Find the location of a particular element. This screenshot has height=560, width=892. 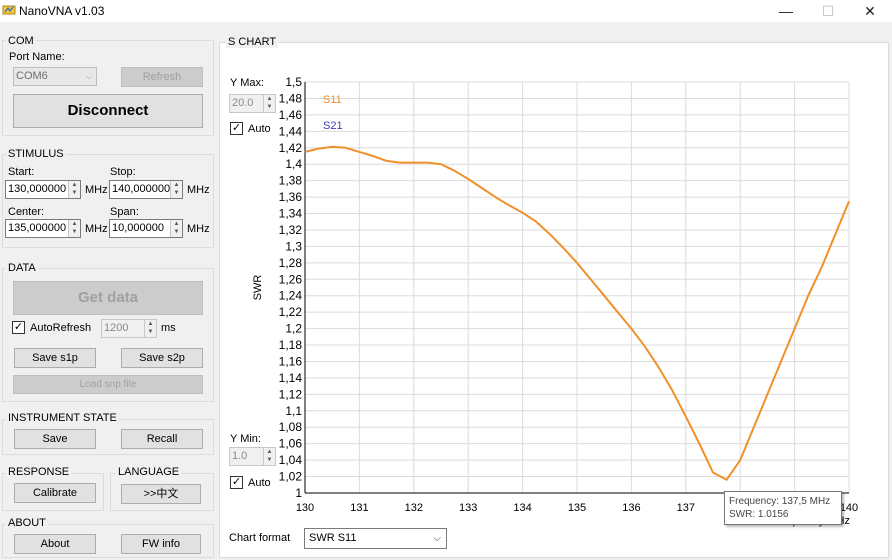

save-s2p-button: Save s2p is located at coordinates (162, 358).